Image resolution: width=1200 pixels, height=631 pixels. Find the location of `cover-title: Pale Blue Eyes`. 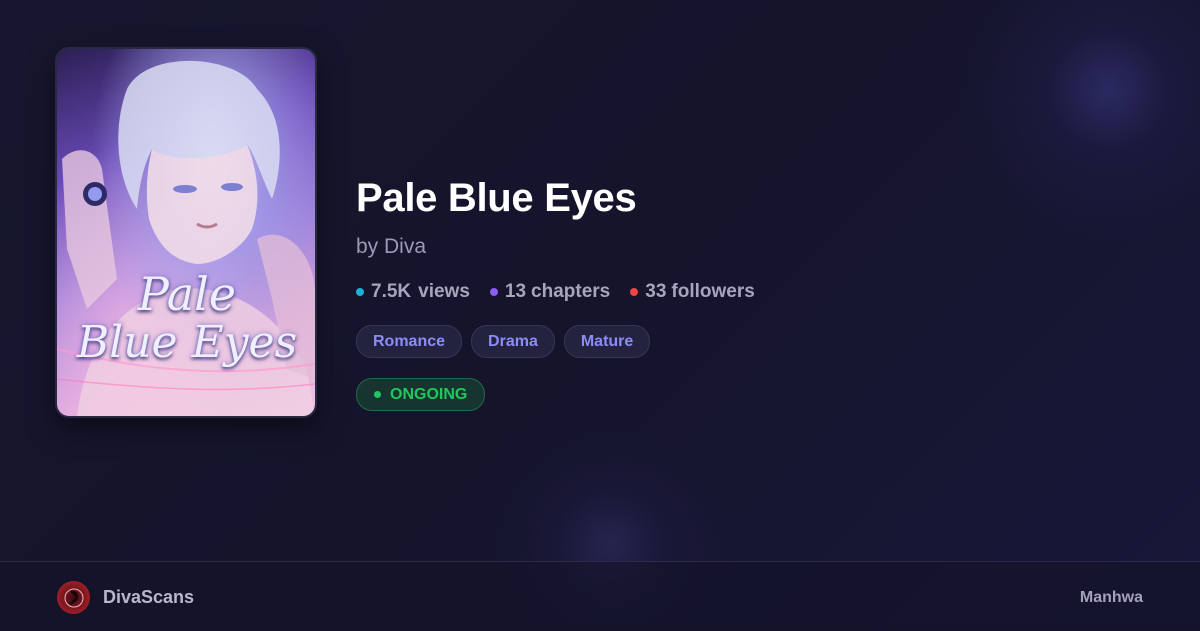

cover-title: Pale Blue Eyes is located at coordinates (187, 318).